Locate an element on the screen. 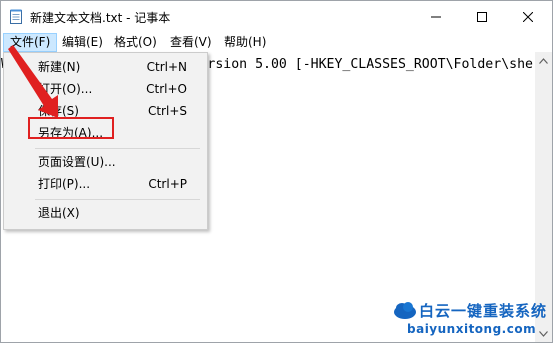  menu-item-shortcut: Ctrl+S is located at coordinates (167, 111).